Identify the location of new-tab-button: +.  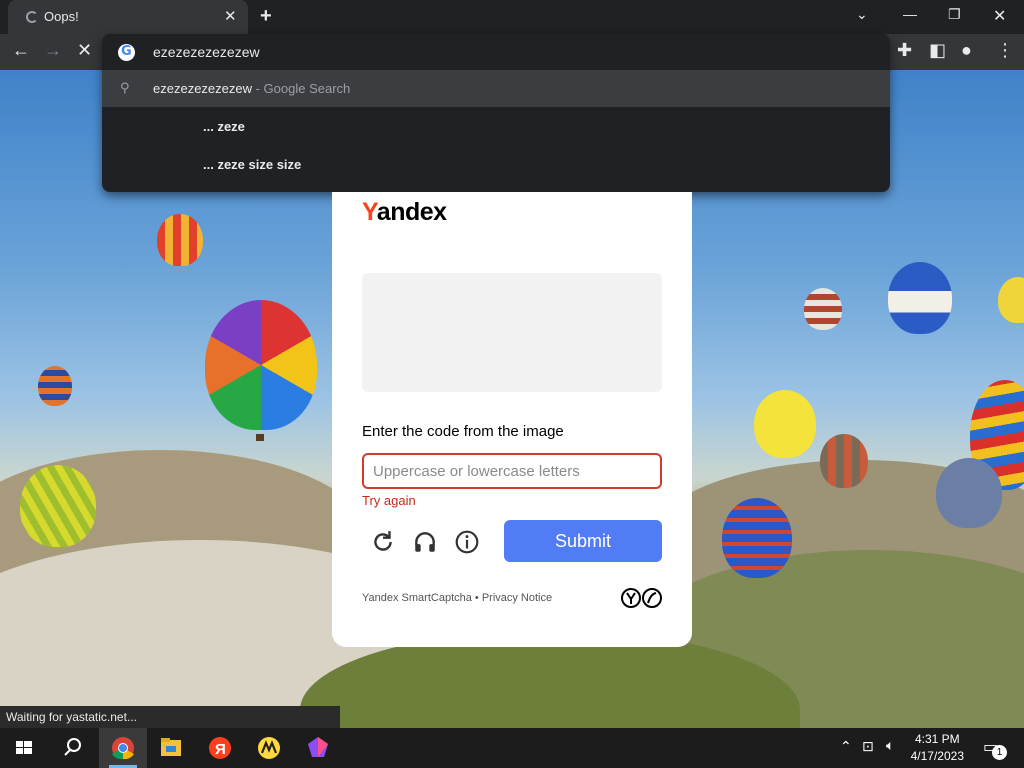
(266, 16).